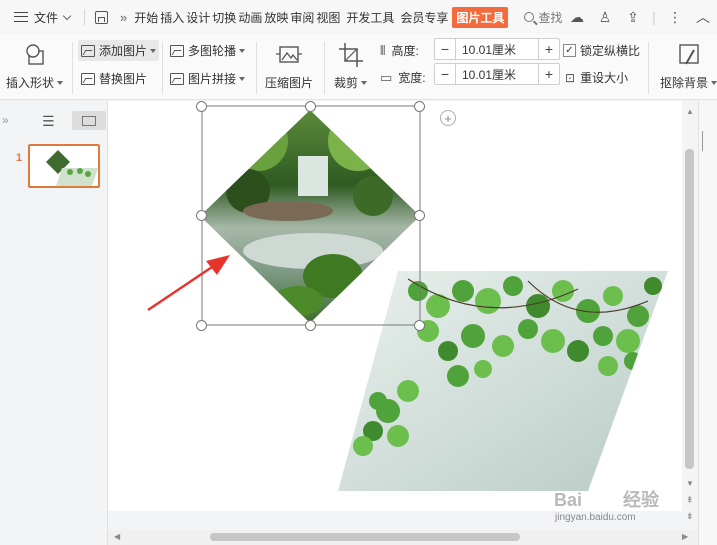  I want to click on cloud-sync-icon: ☁, so click(577, 17).